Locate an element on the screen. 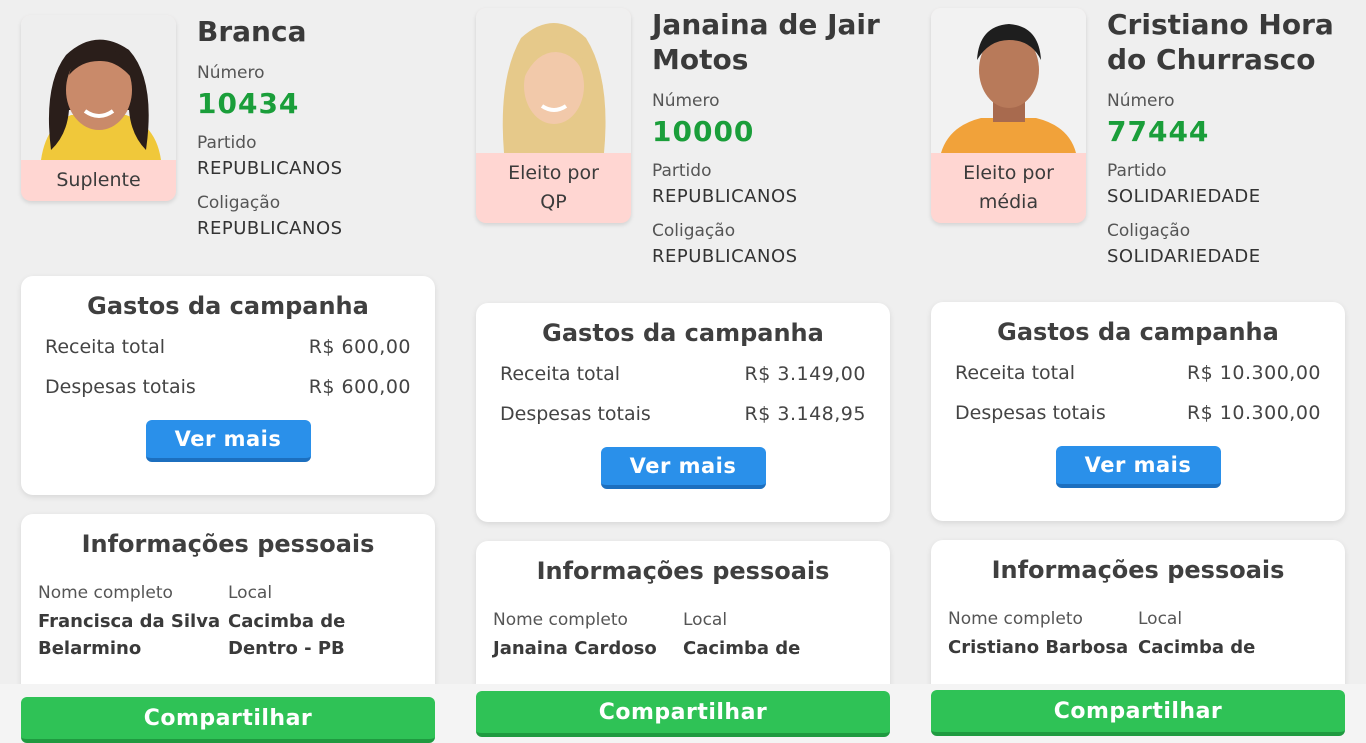 Image resolution: width=1366 pixels, height=743 pixels. receita-row: Receita total R$ 10.300,00 is located at coordinates (1138, 373).